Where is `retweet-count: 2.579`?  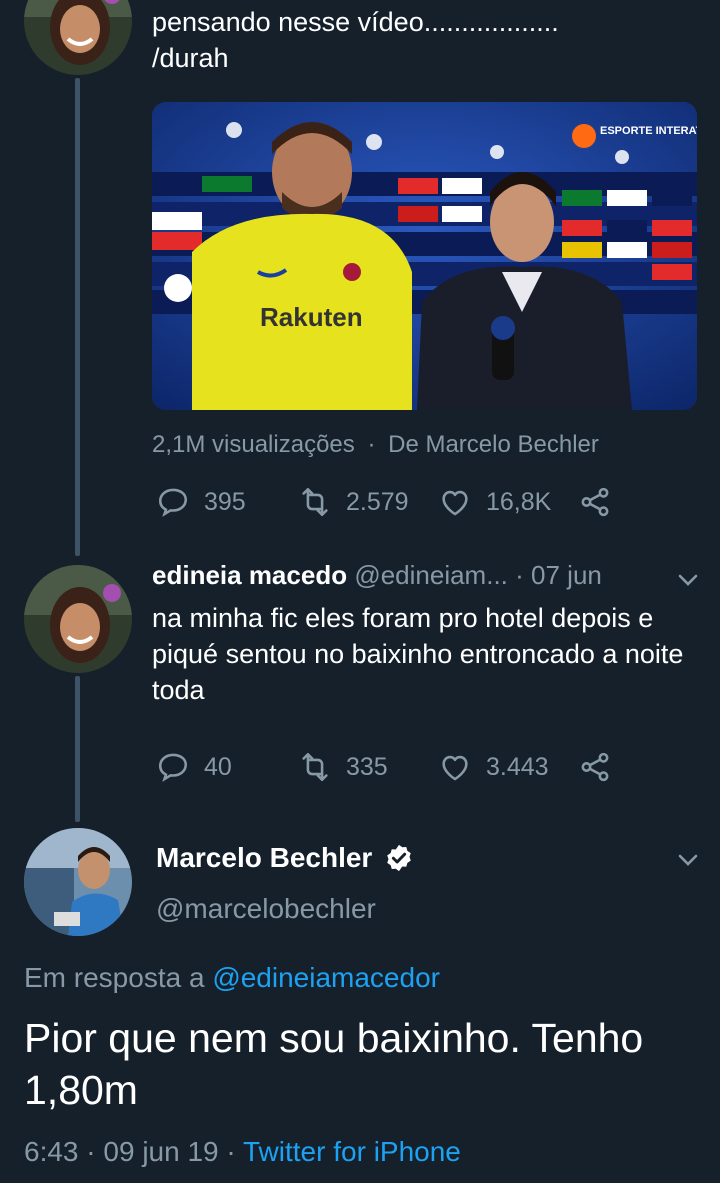 retweet-count: 2.579 is located at coordinates (377, 501).